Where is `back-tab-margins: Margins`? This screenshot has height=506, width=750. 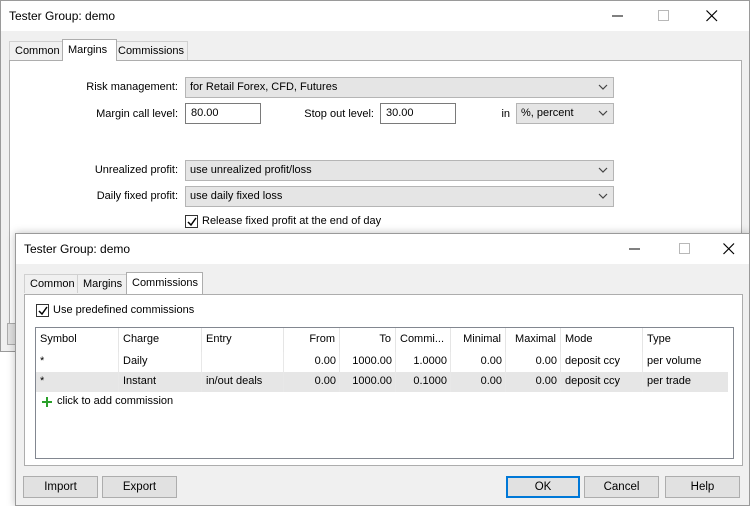
back-tab-margins: Margins is located at coordinates (89, 50).